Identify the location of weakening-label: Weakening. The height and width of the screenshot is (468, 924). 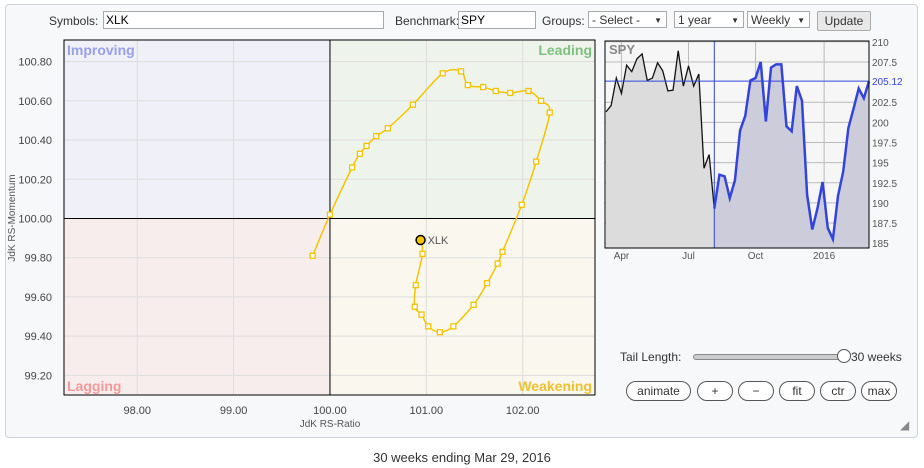
(555, 386).